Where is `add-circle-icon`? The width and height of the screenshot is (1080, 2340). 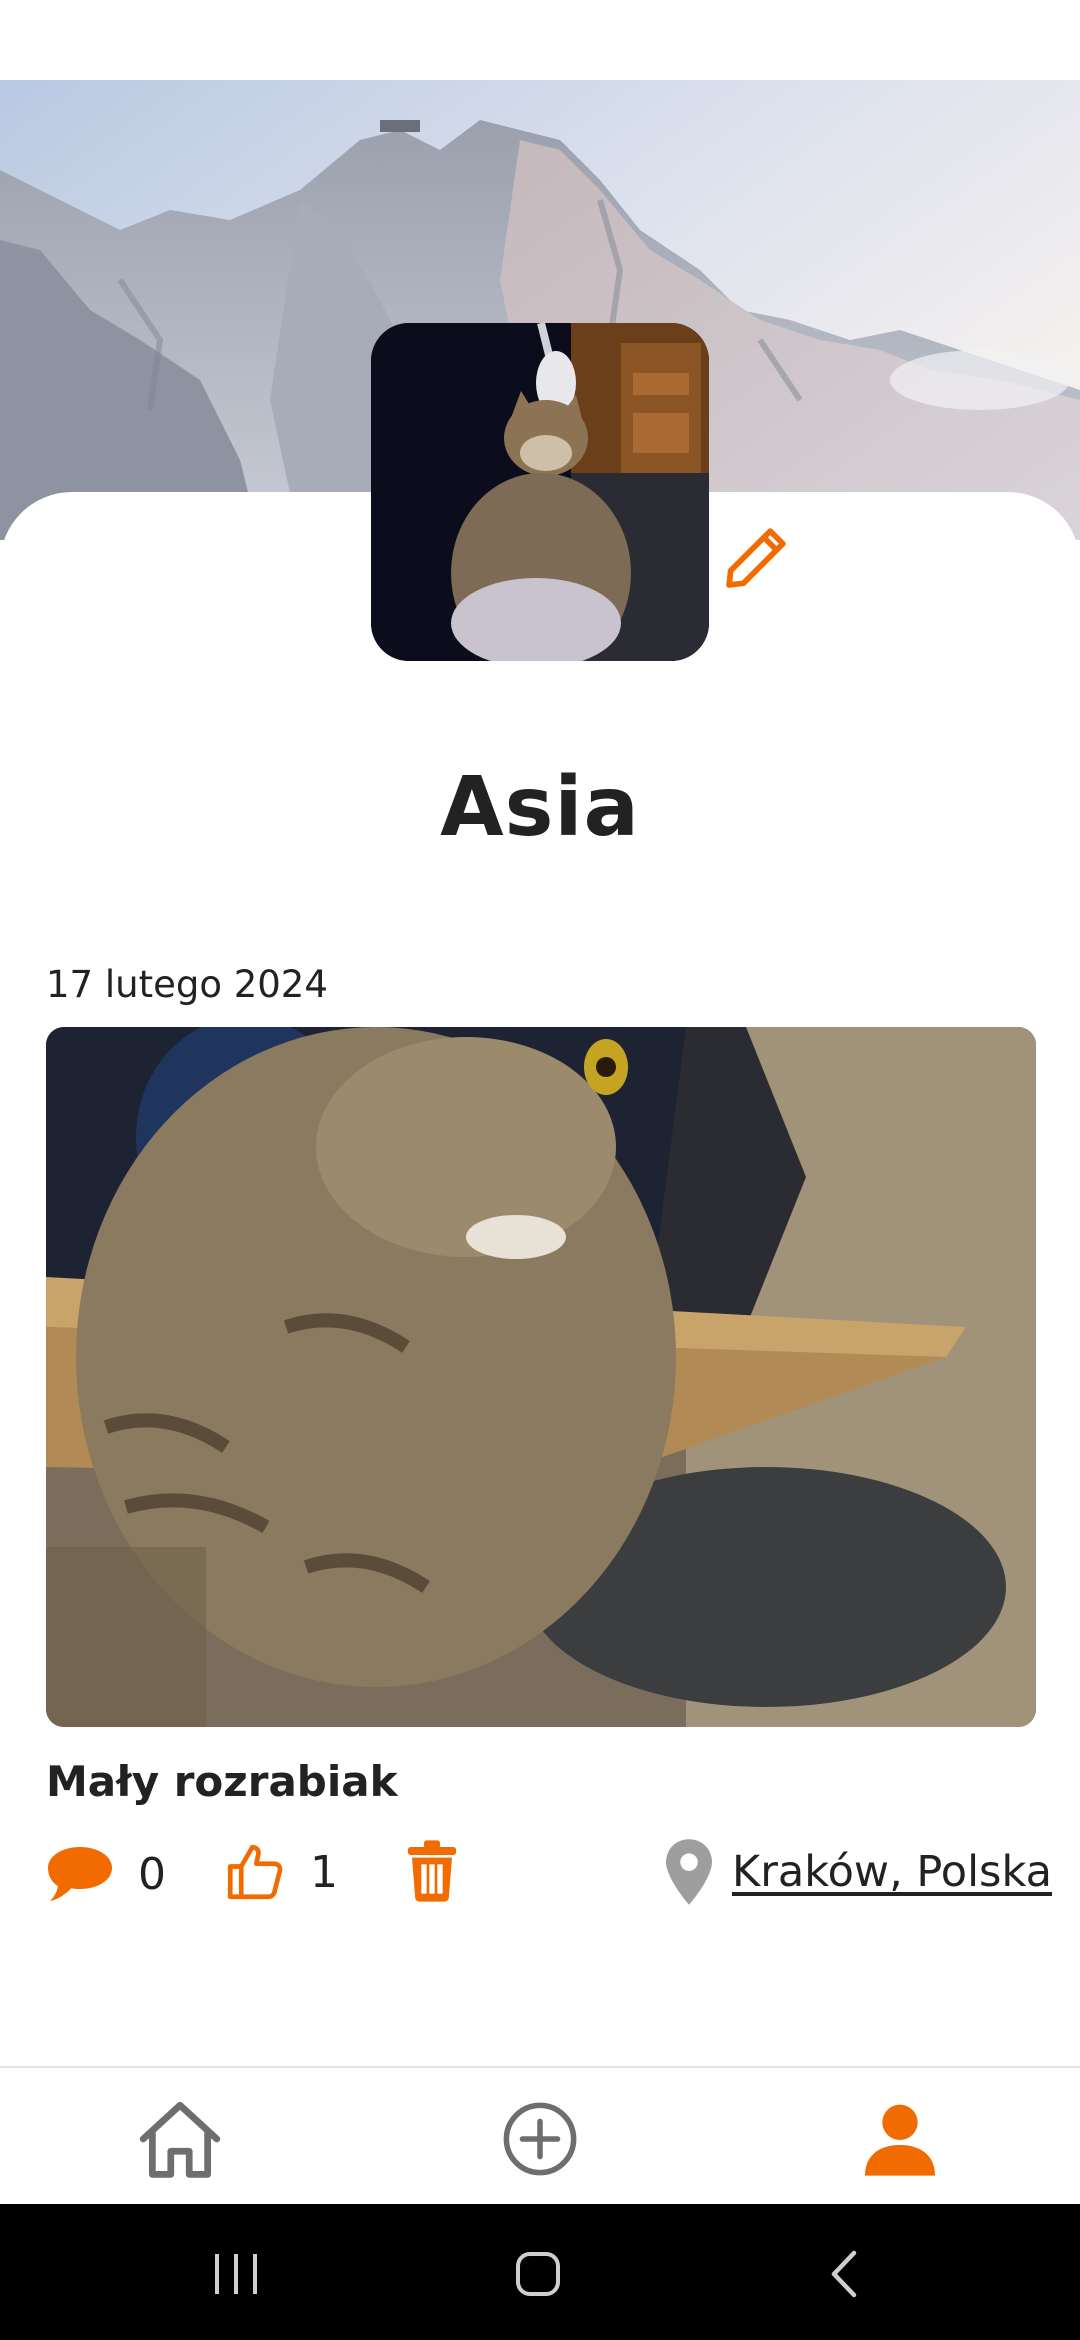
add-circle-icon is located at coordinates (540, 2139).